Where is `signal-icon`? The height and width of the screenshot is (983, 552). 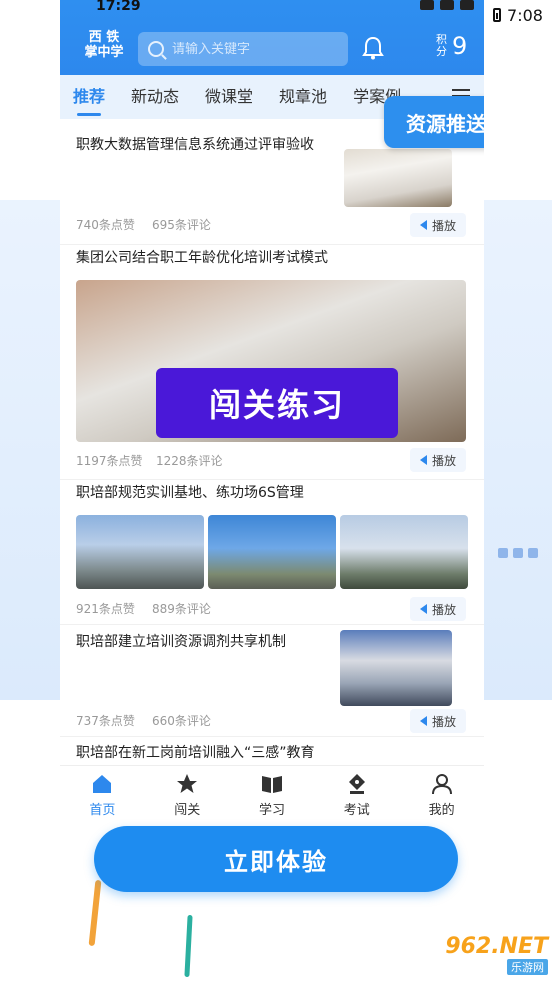 signal-icon is located at coordinates (427, 5).